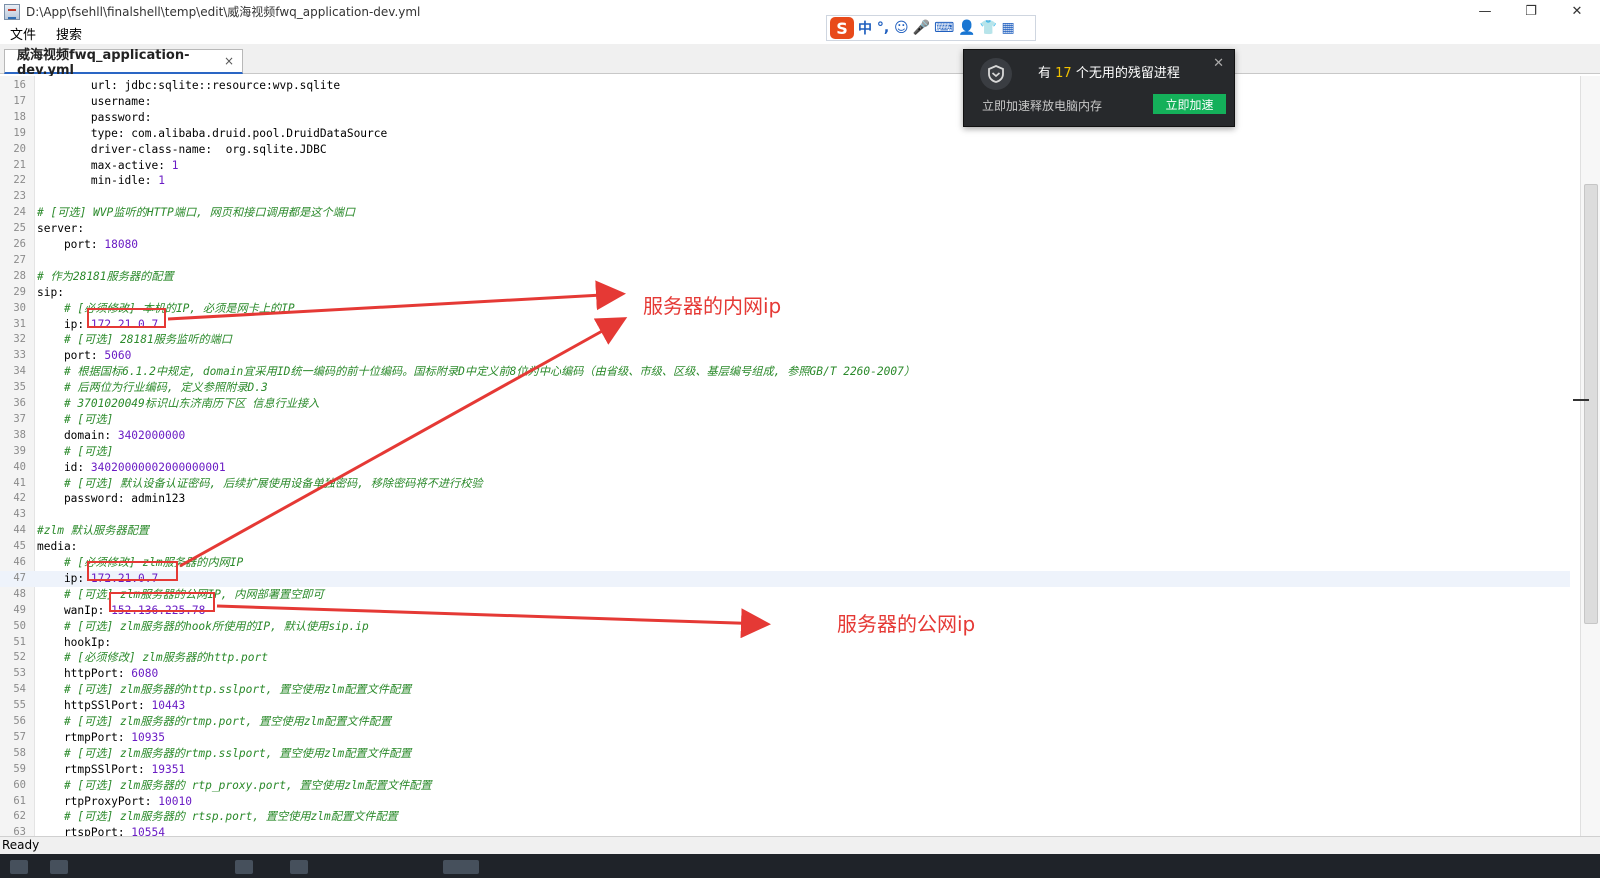 This screenshot has width=1600, height=878. I want to click on code-line: 29 sip:, so click(785, 293).